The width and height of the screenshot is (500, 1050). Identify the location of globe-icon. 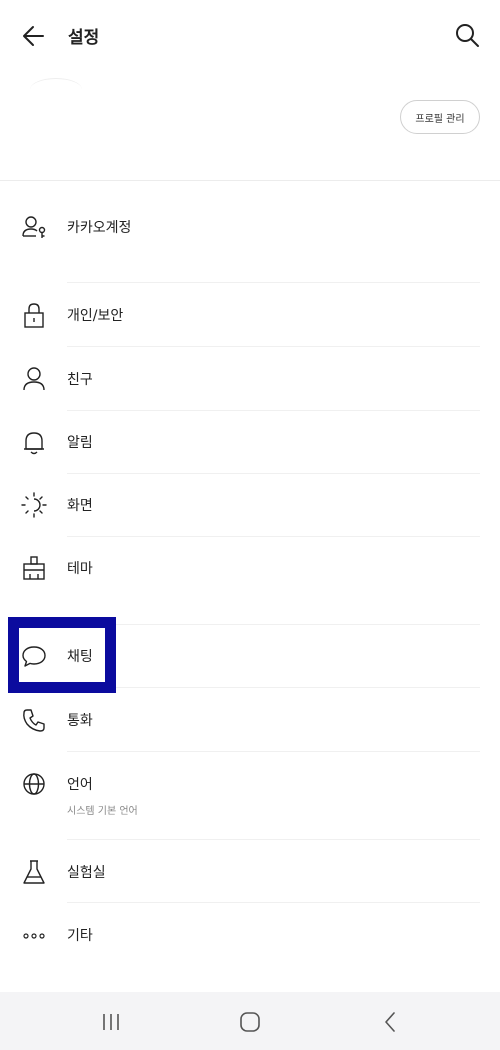
(34, 784).